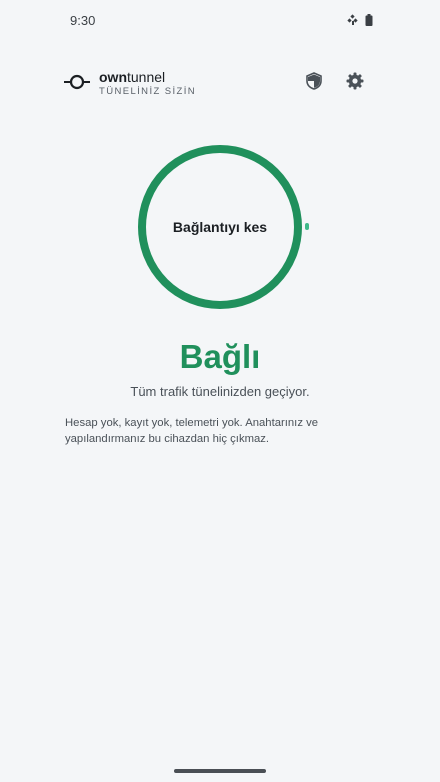 The height and width of the screenshot is (782, 440). Describe the element at coordinates (353, 22) in the screenshot. I see `satellite-icon` at that location.